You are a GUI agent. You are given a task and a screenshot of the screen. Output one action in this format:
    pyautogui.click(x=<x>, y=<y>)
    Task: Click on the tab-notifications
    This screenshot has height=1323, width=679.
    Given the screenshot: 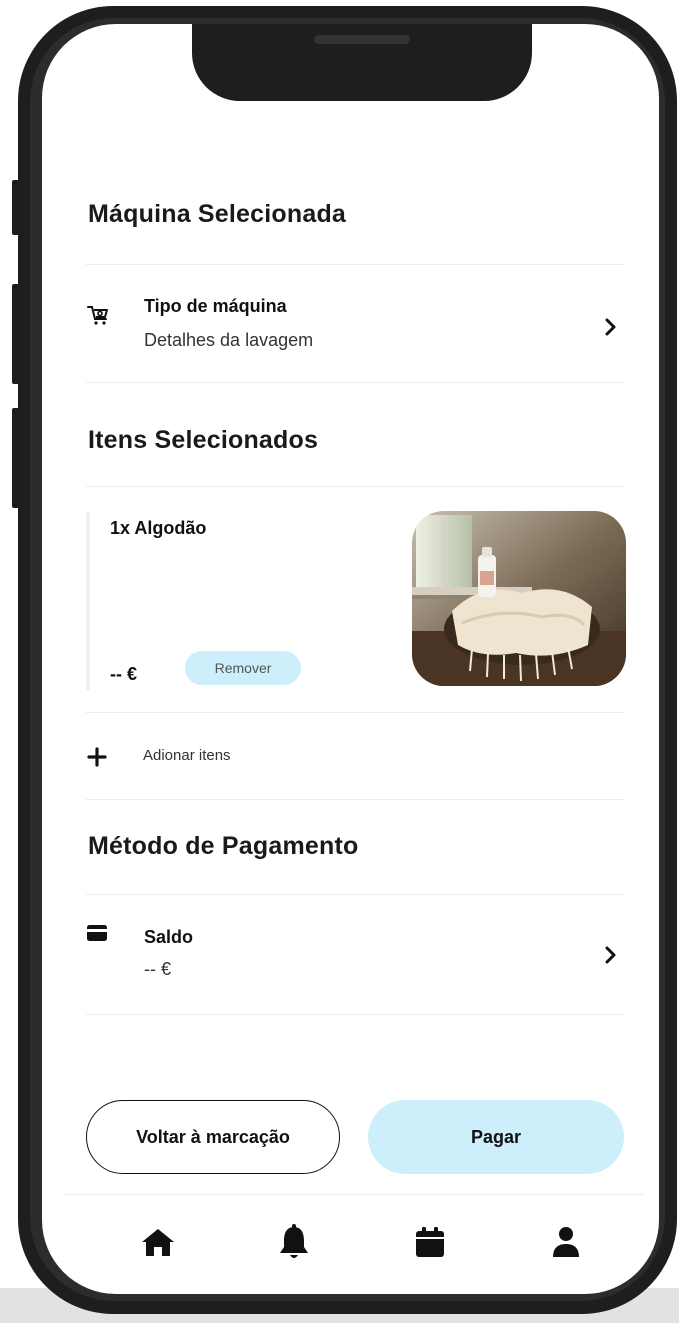 What is the action you would take?
    pyautogui.click(x=294, y=1242)
    